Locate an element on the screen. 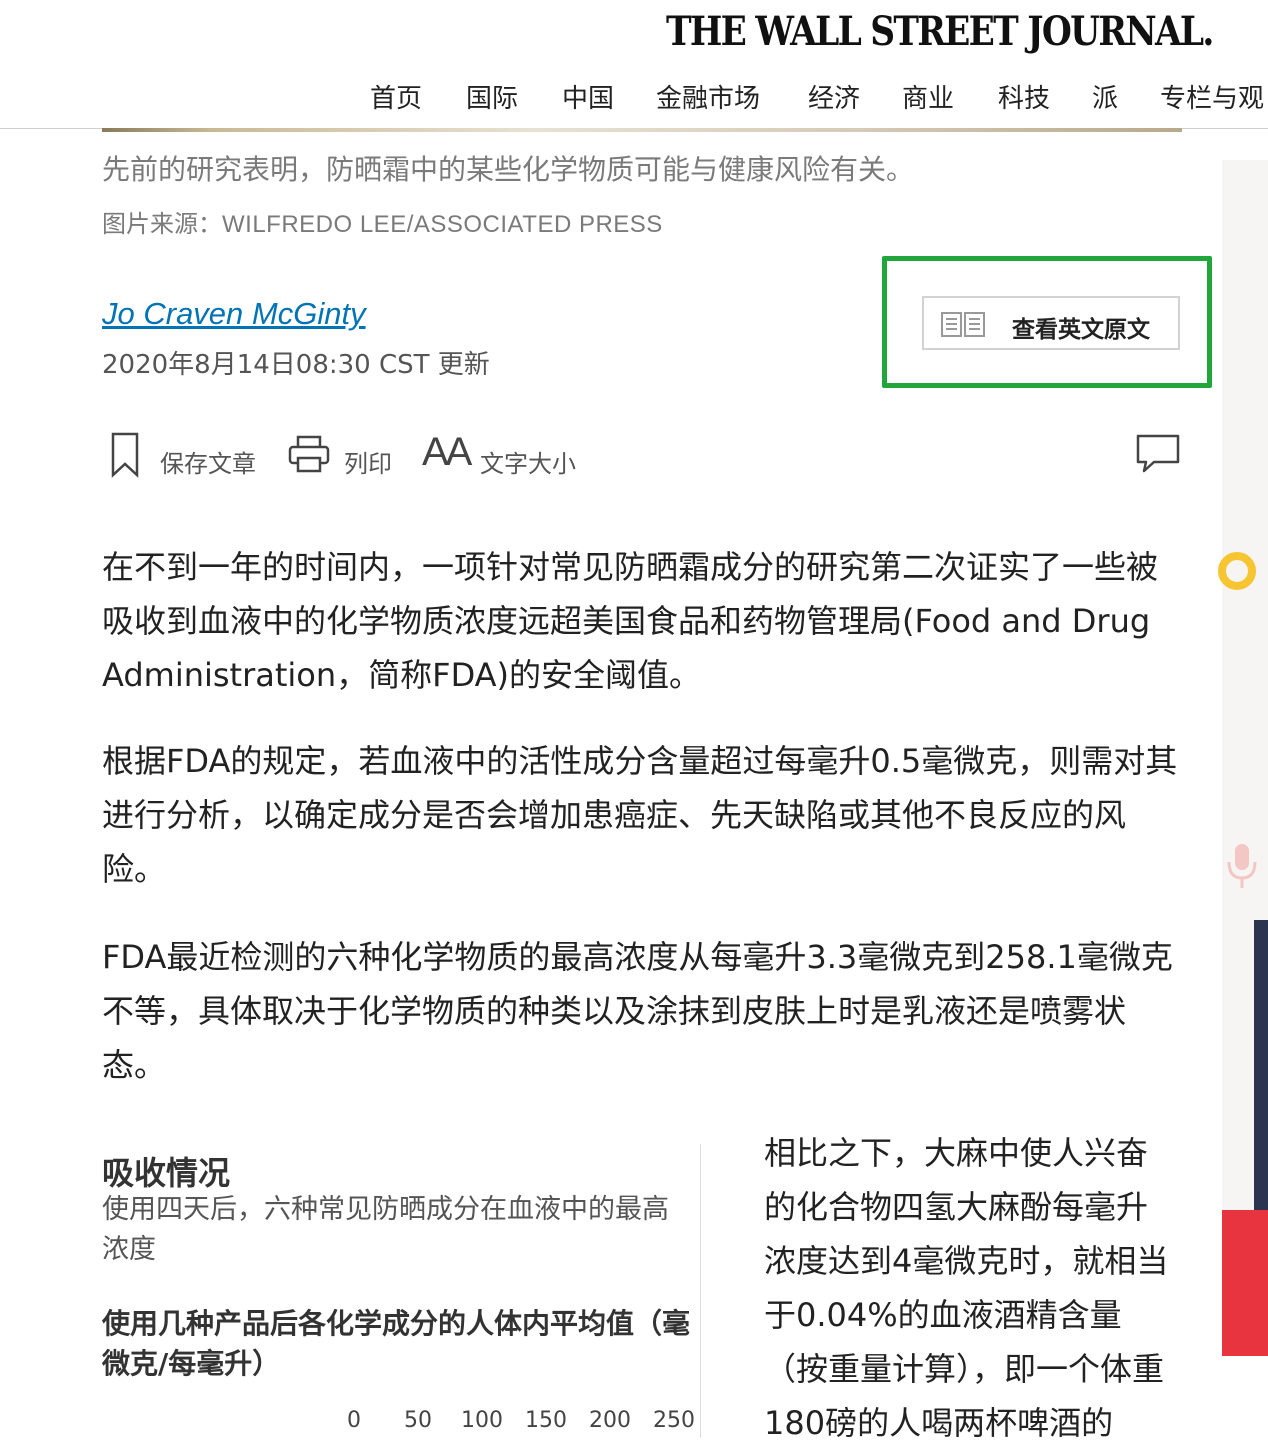  nav-item-markets: 金融市场 is located at coordinates (708, 96).